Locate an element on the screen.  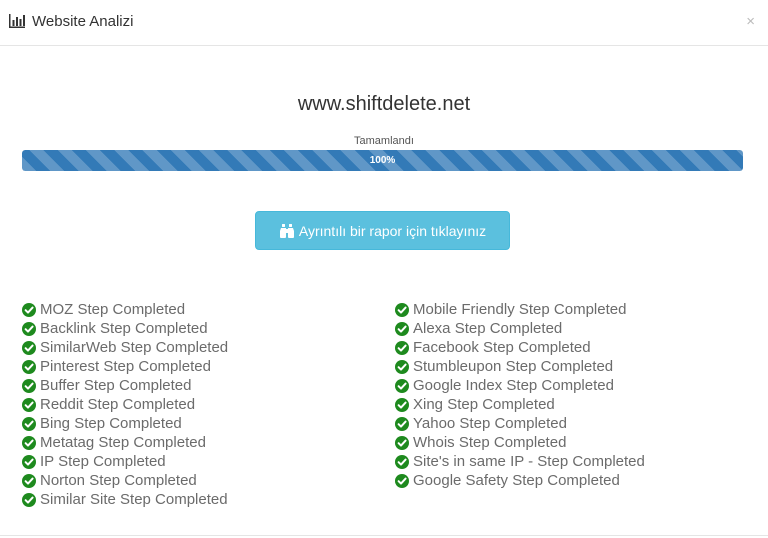
progress-fill: 100% is located at coordinates (382, 160).